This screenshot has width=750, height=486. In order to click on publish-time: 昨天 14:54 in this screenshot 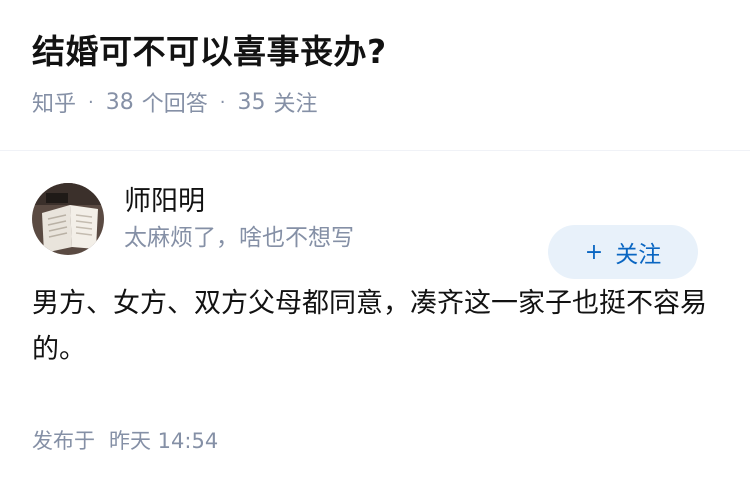, I will do `click(164, 441)`.